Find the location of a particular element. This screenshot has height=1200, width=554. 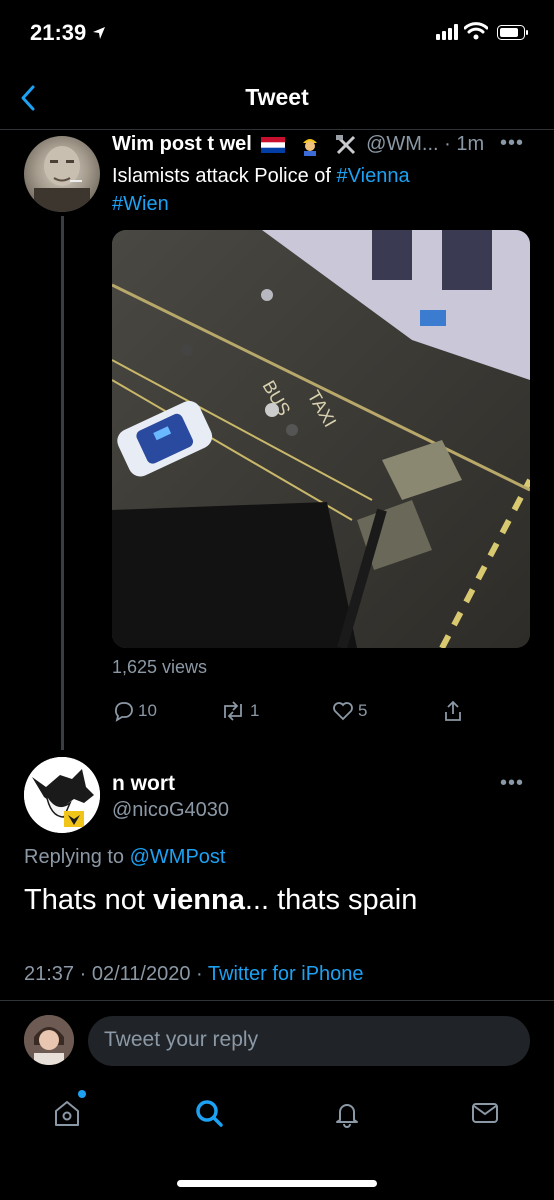

reply-author-name: n wort is located at coordinates (143, 784).